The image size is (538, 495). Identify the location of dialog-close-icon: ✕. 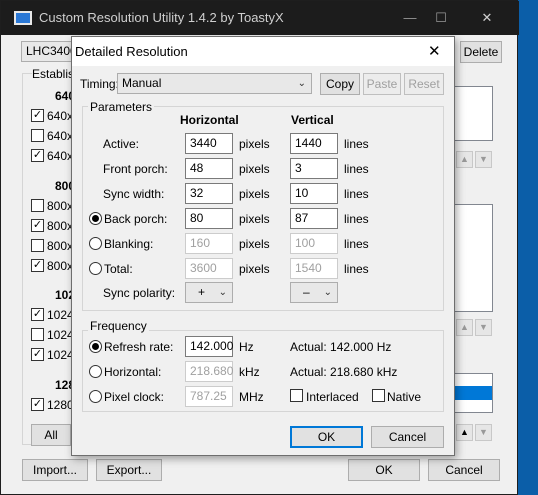
(434, 51).